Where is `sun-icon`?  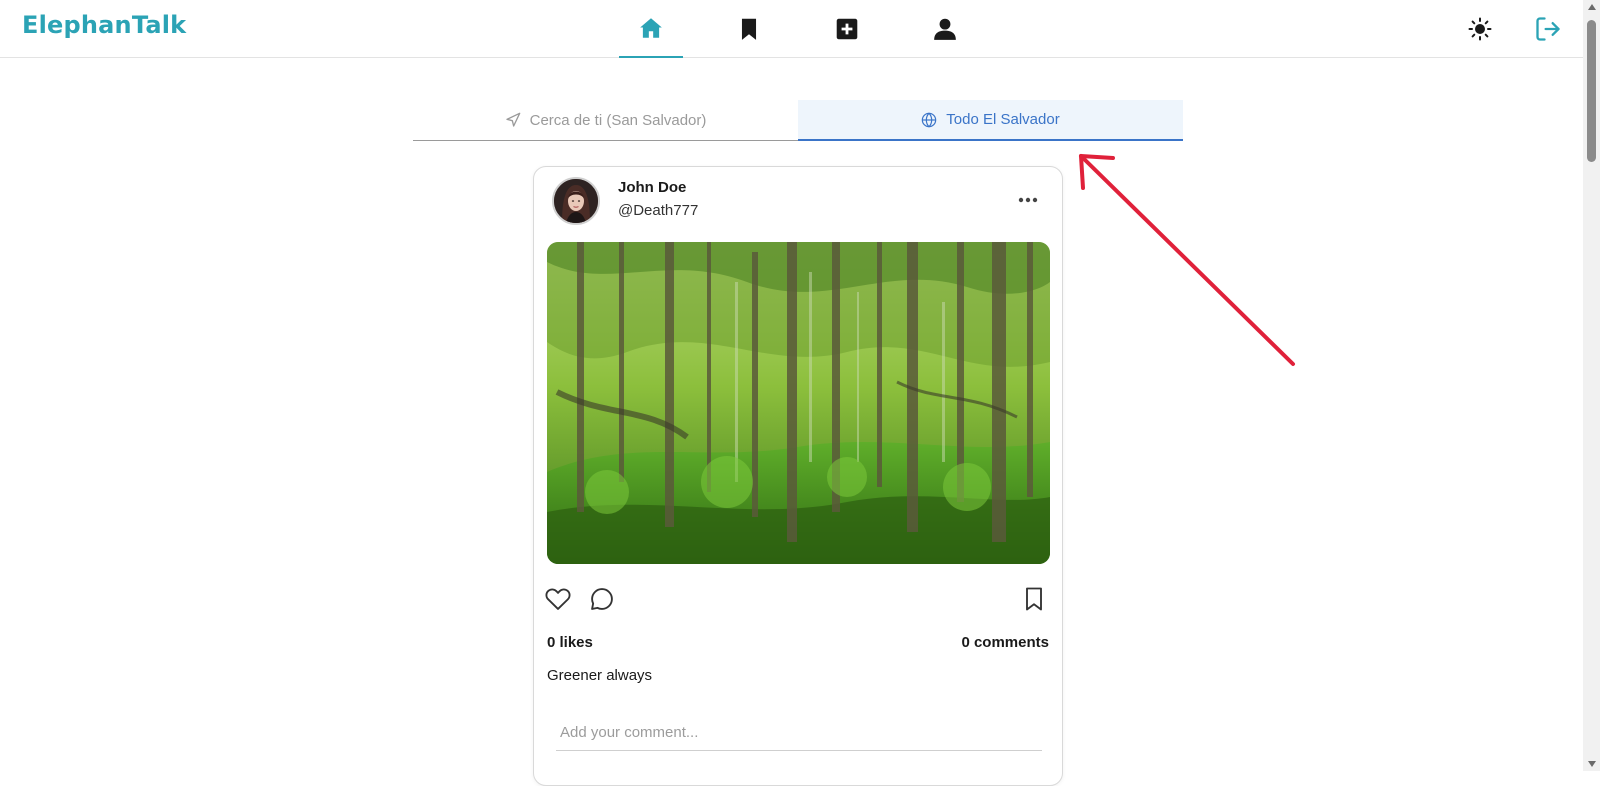
sun-icon is located at coordinates (1480, 29).